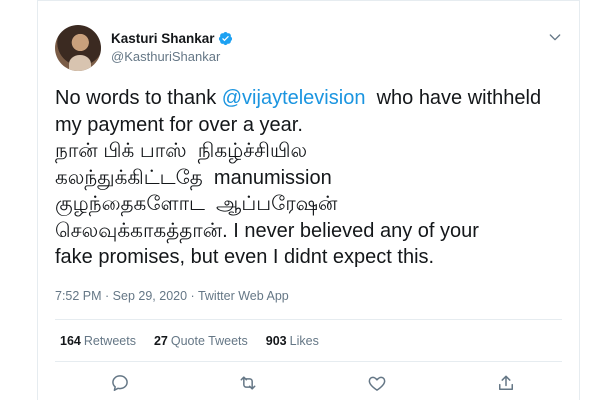 This screenshot has width=600, height=400. I want to click on reply-icon, so click(120, 383).